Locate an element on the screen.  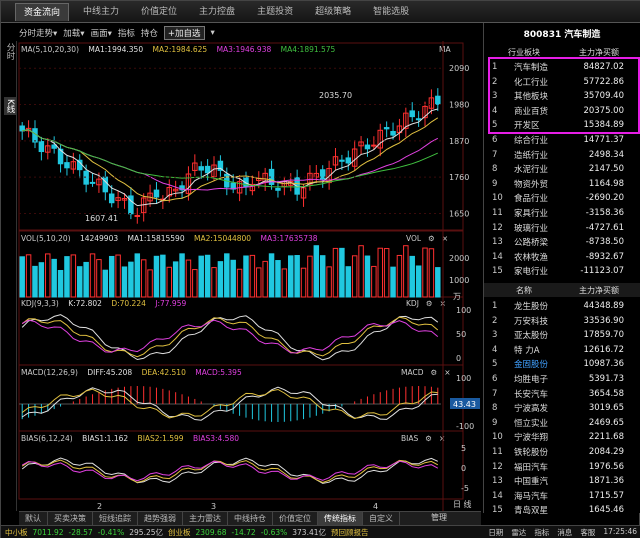
list-item: 5 金固股份 10987.36 is located at coordinates (560, 364).